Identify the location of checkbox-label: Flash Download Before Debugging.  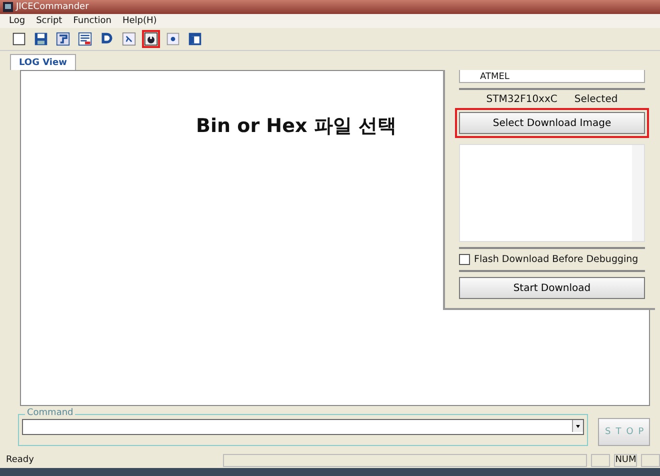
(556, 259).